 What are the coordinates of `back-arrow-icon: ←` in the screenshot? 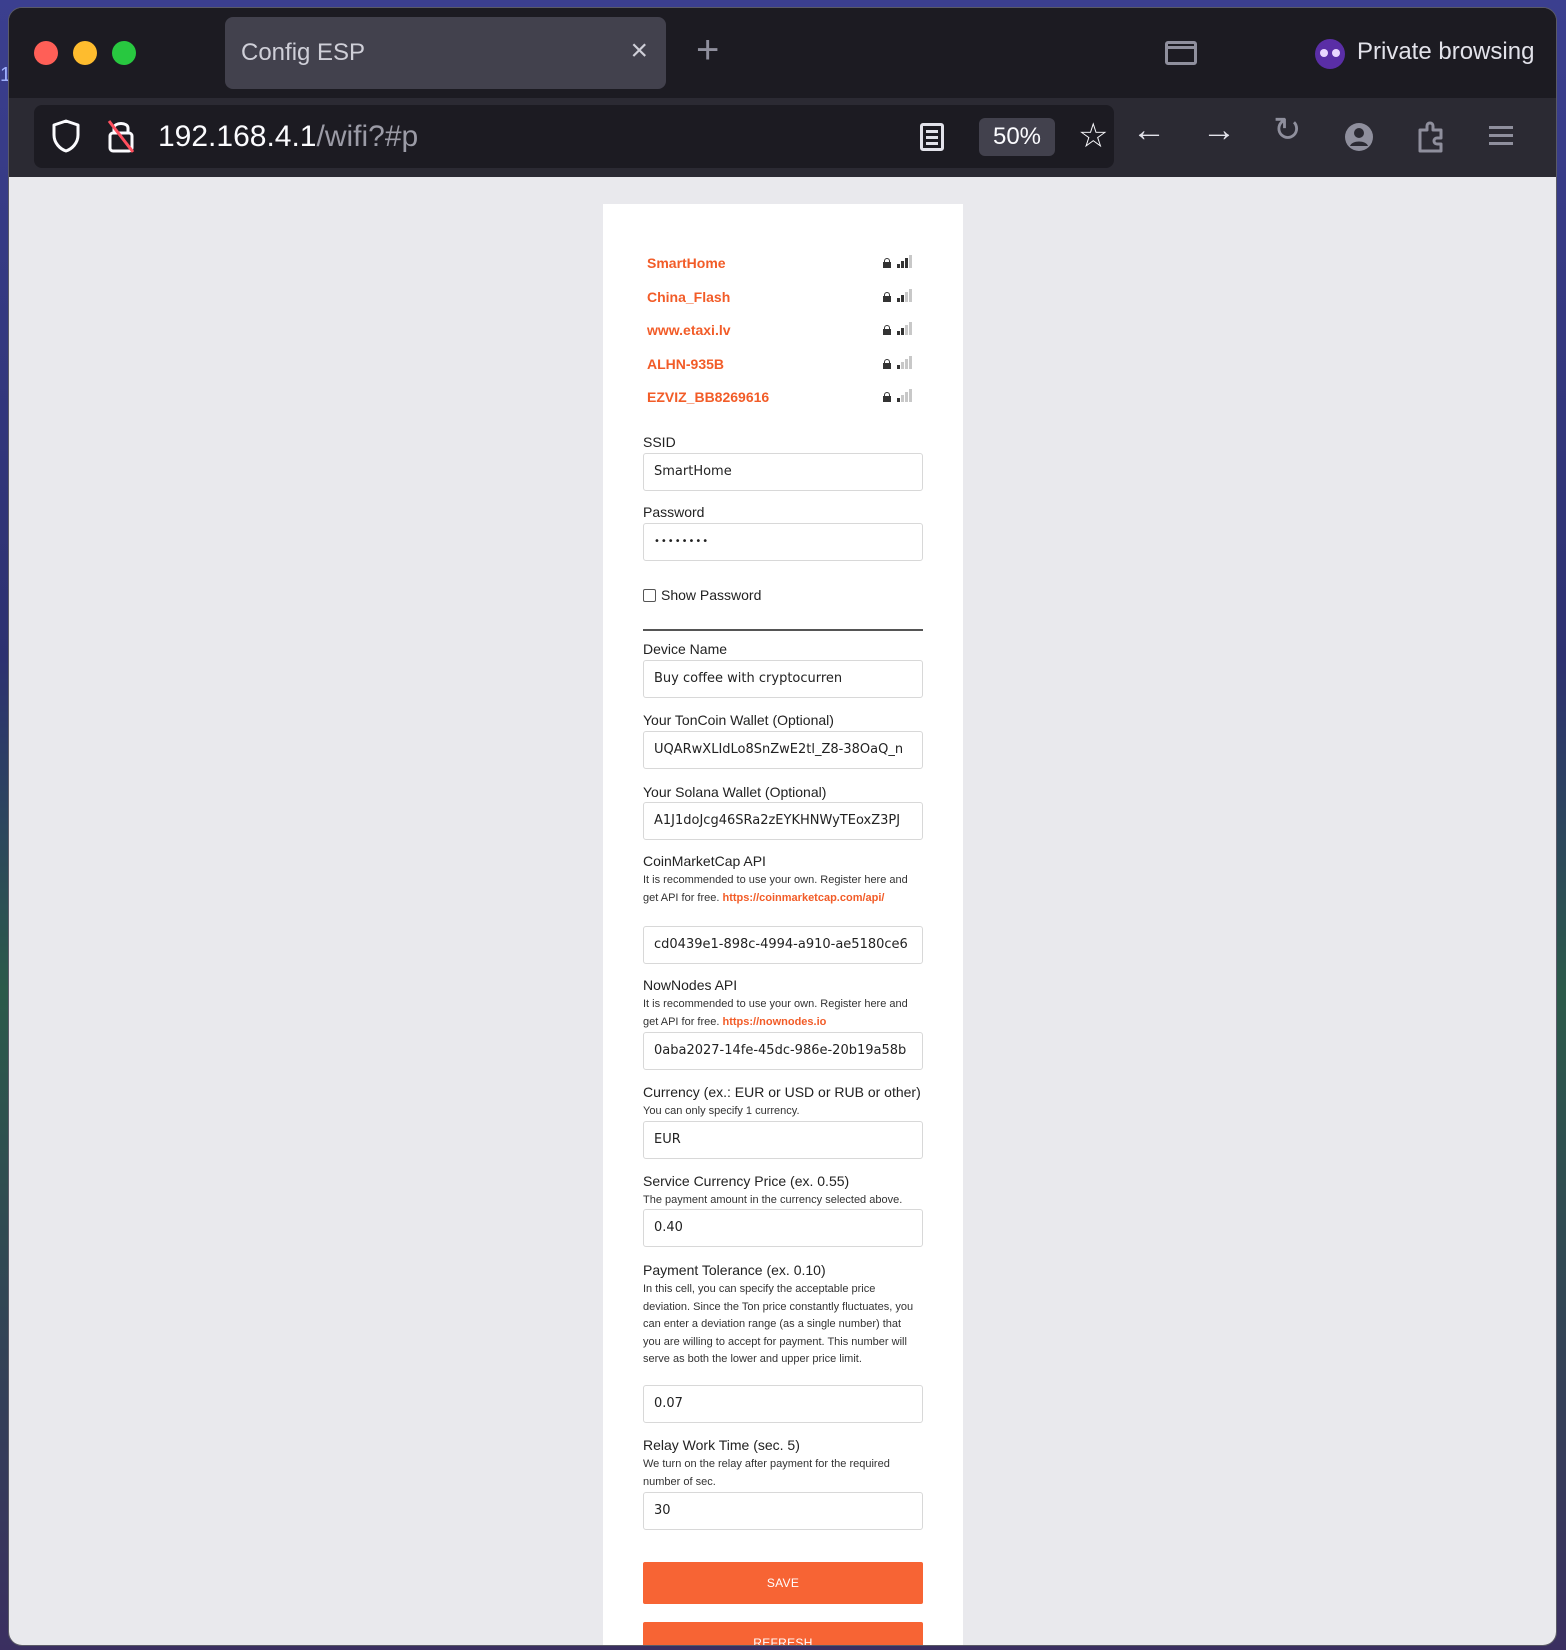 It's located at (1149, 130).